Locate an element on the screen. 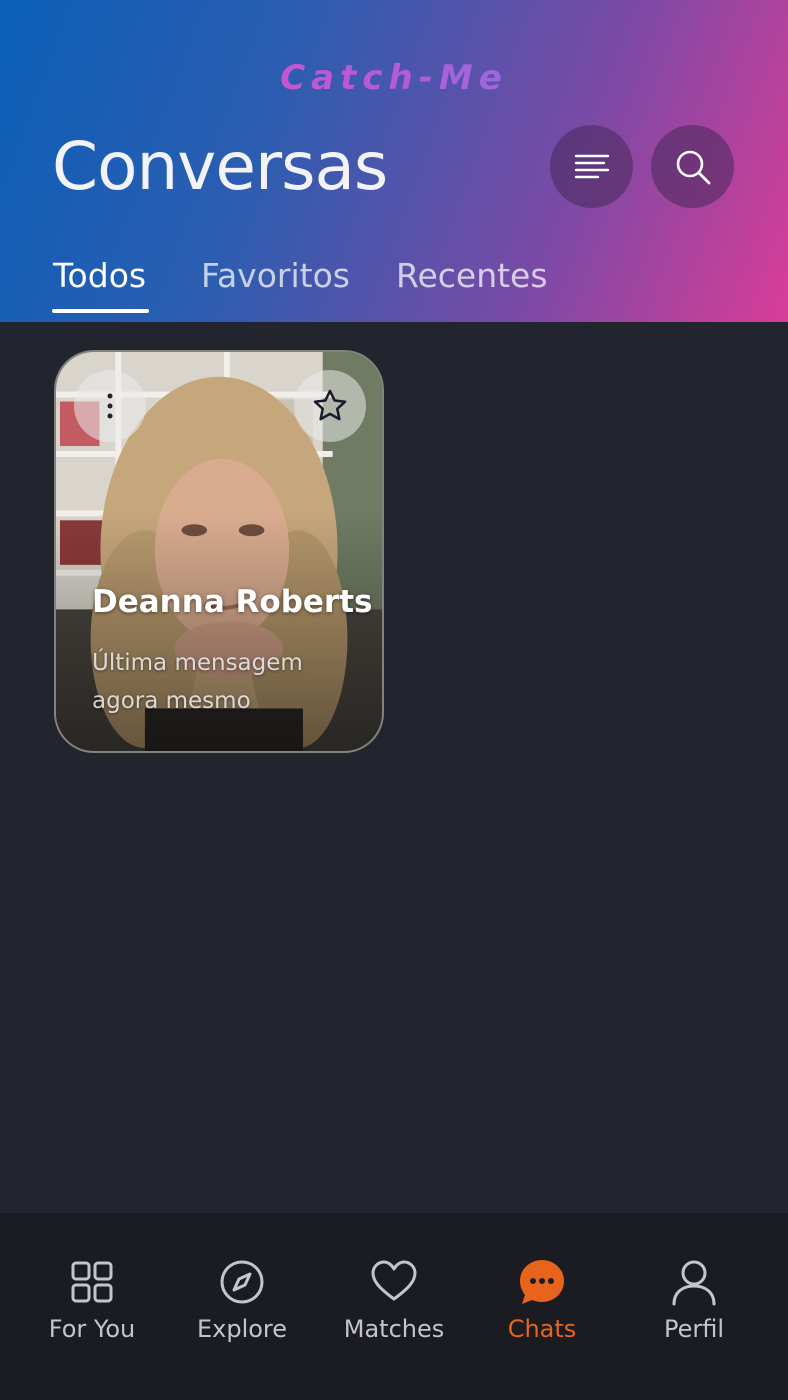 The height and width of the screenshot is (1400, 788). card-menu-button is located at coordinates (110, 406).